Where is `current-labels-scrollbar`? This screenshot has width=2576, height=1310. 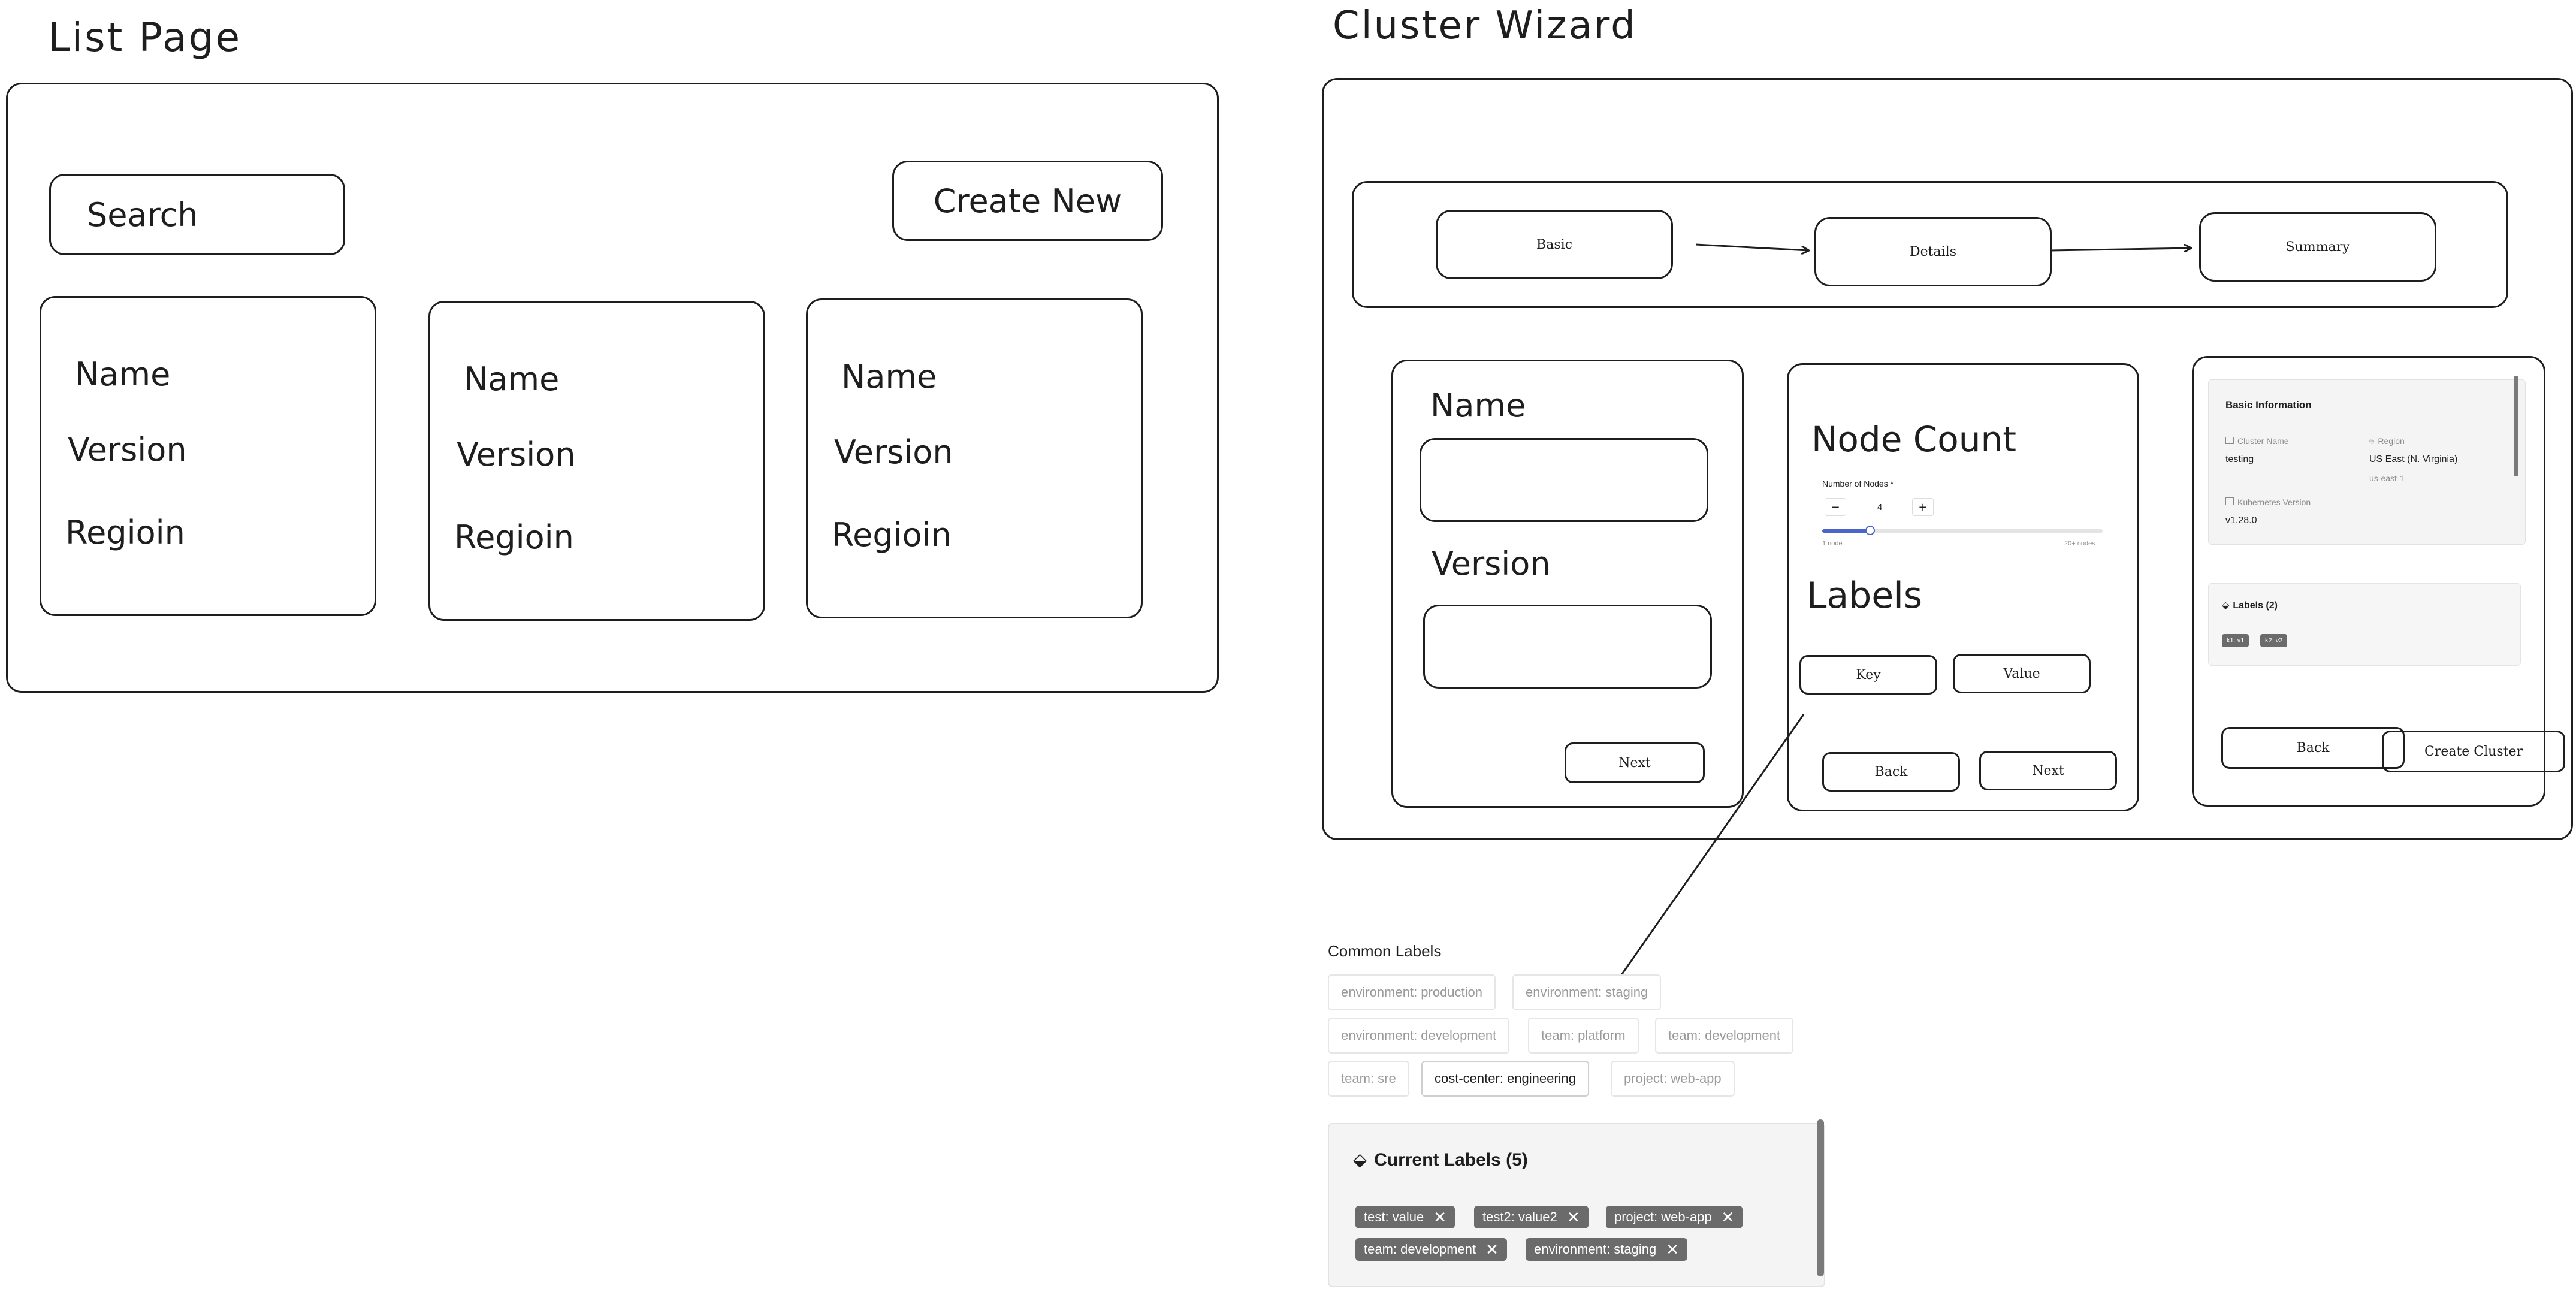 current-labels-scrollbar is located at coordinates (1821, 1197).